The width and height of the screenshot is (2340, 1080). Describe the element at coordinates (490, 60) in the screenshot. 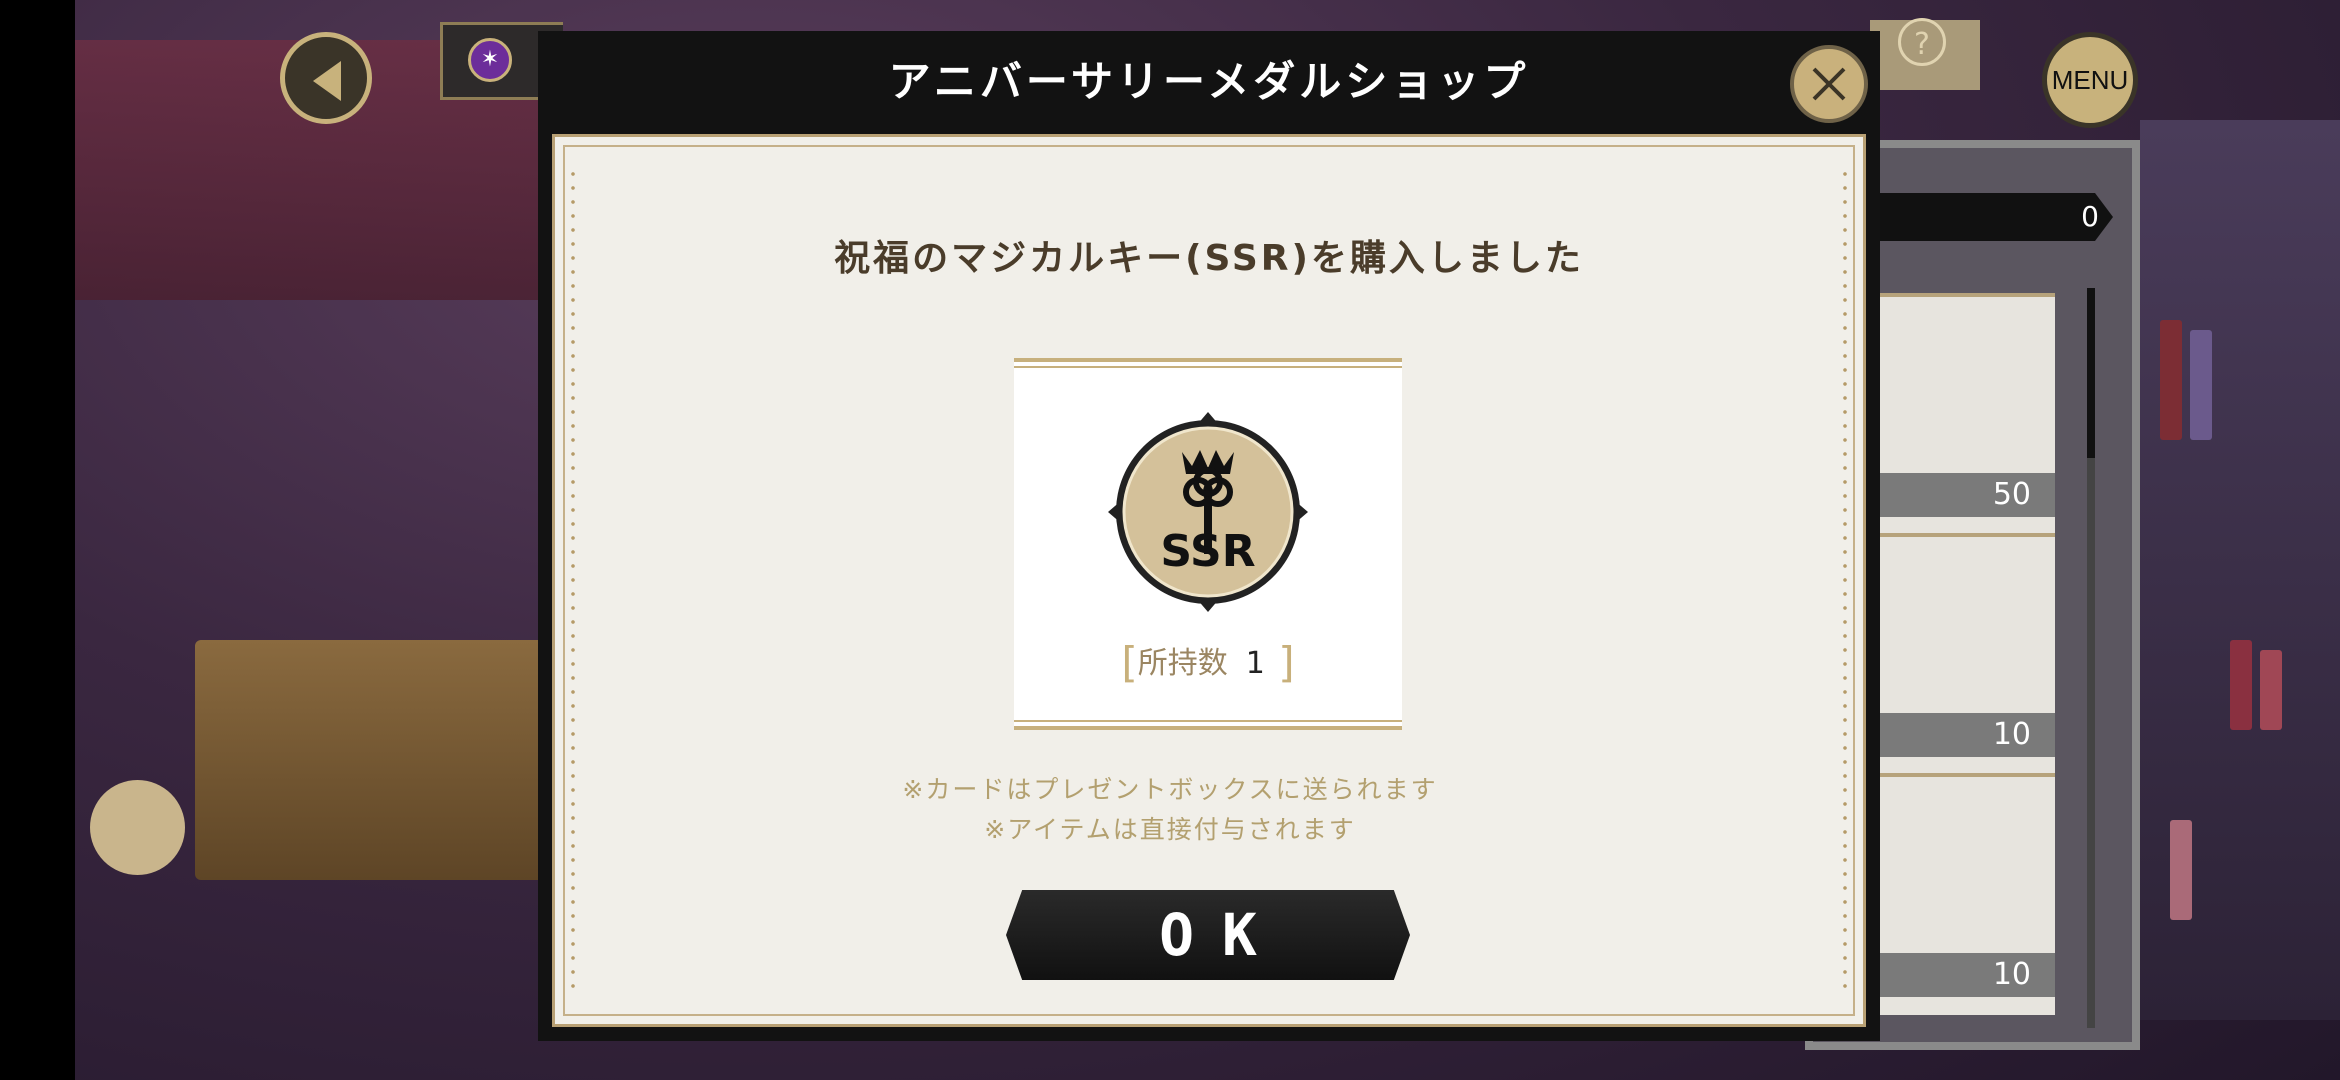

I see `gem-icon: ✶` at that location.